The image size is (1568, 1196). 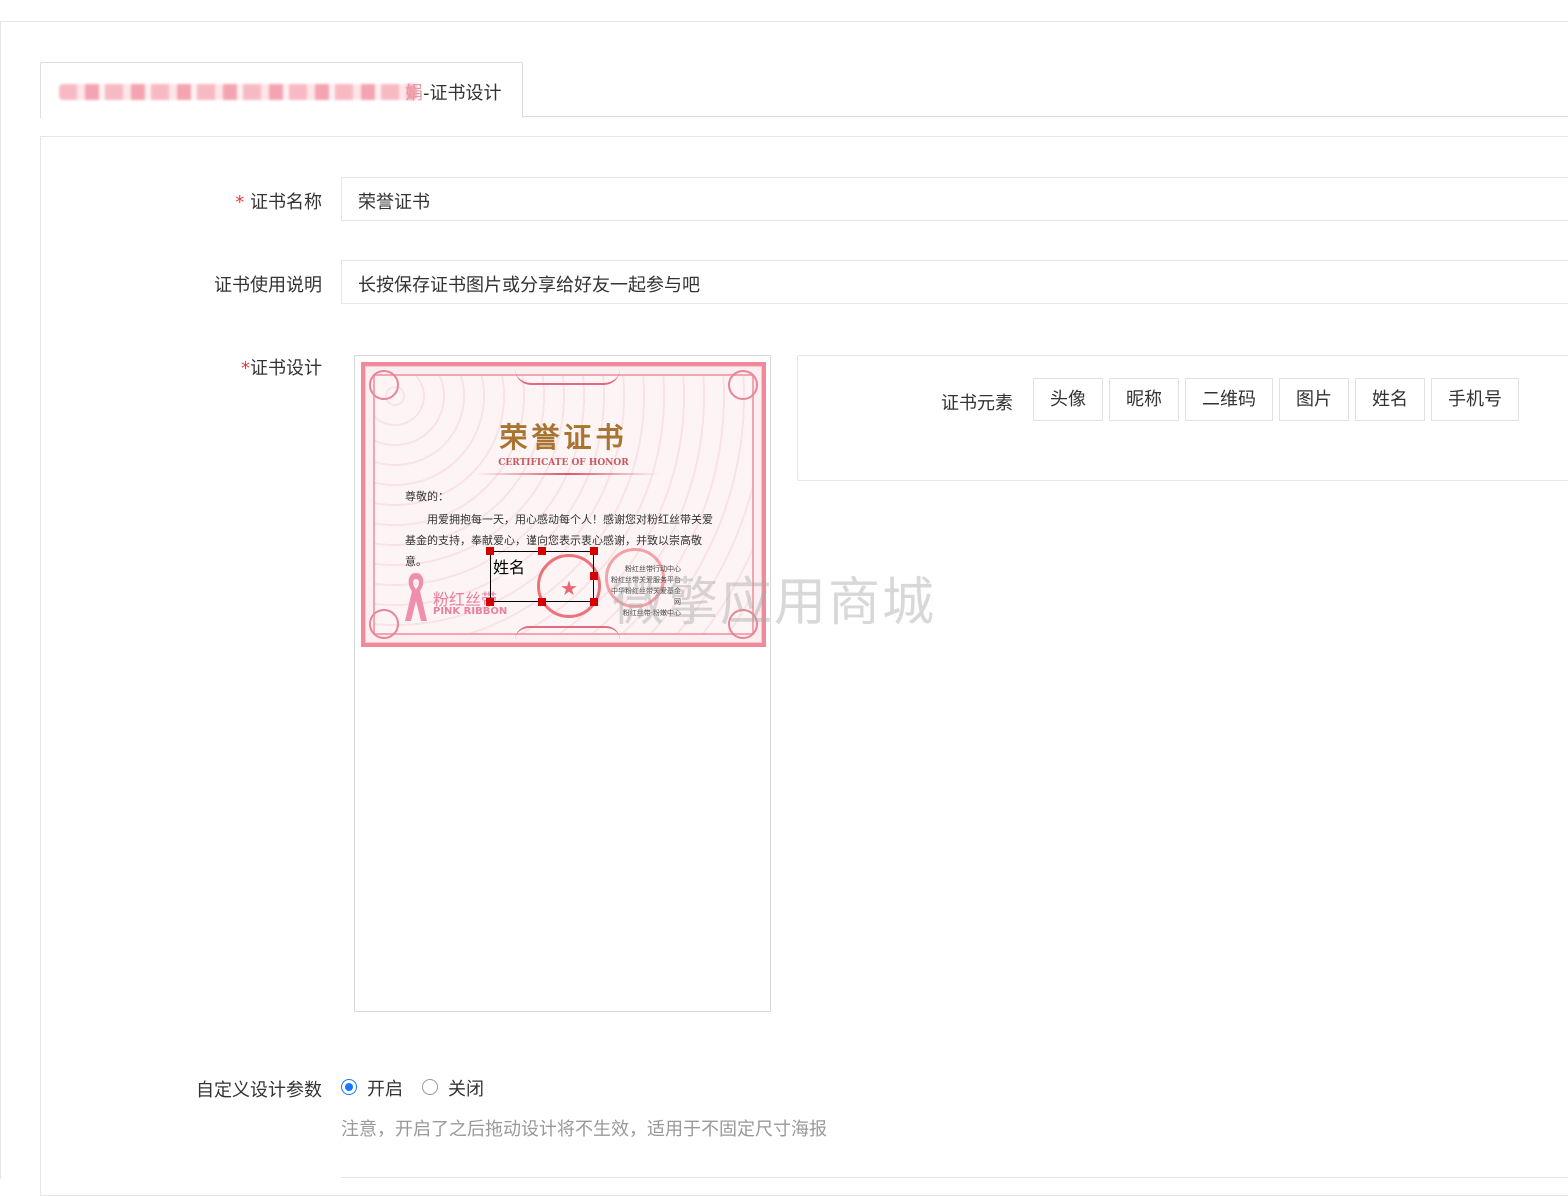 What do you see at coordinates (470, 611) in the screenshot?
I see `logo-en: PINK RIBBON` at bounding box center [470, 611].